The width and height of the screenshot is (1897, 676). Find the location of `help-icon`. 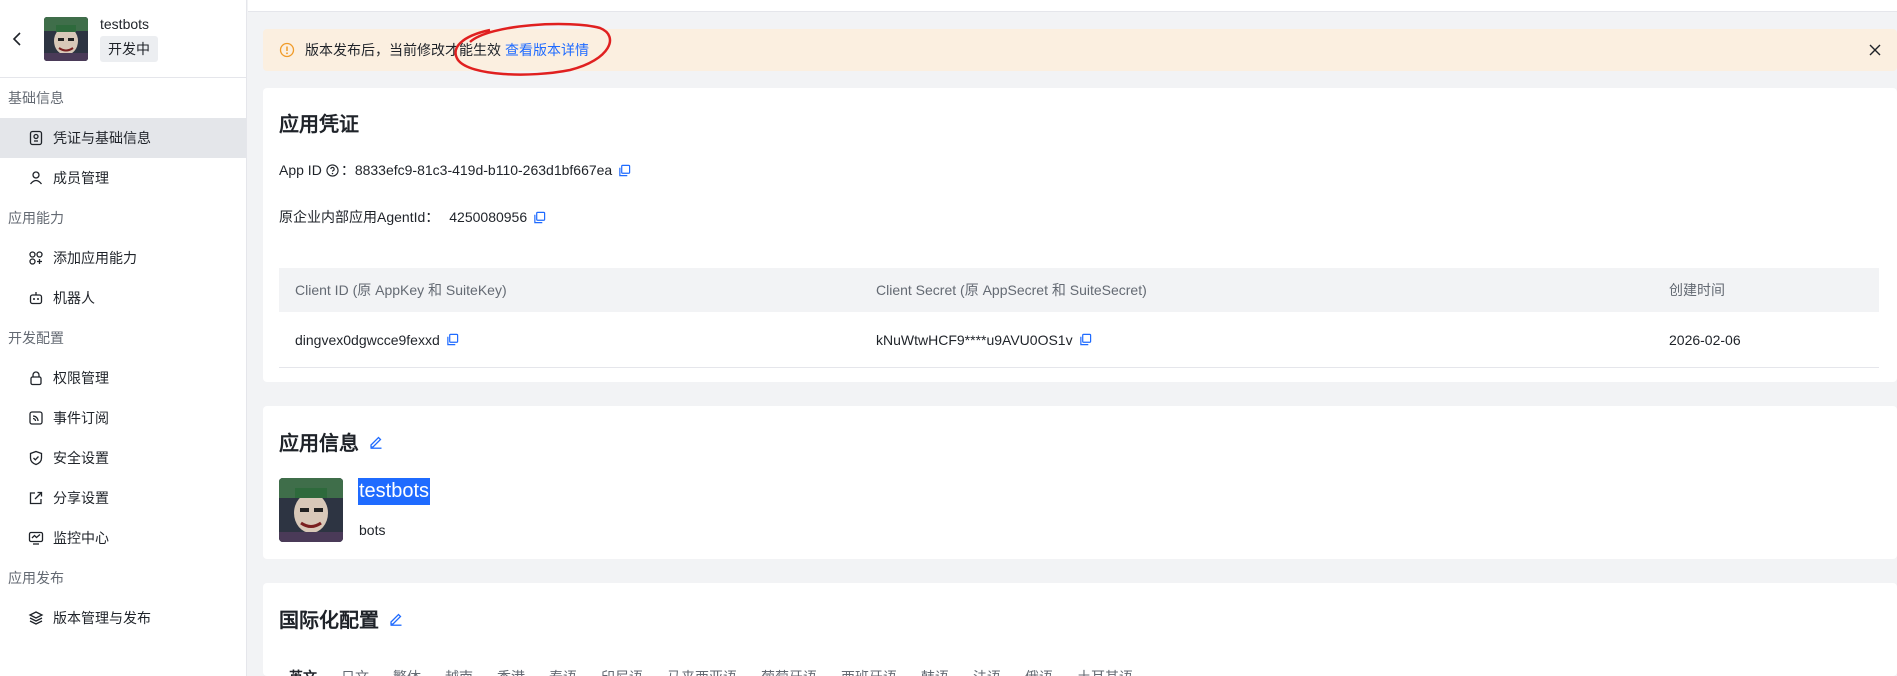

help-icon is located at coordinates (332, 170).